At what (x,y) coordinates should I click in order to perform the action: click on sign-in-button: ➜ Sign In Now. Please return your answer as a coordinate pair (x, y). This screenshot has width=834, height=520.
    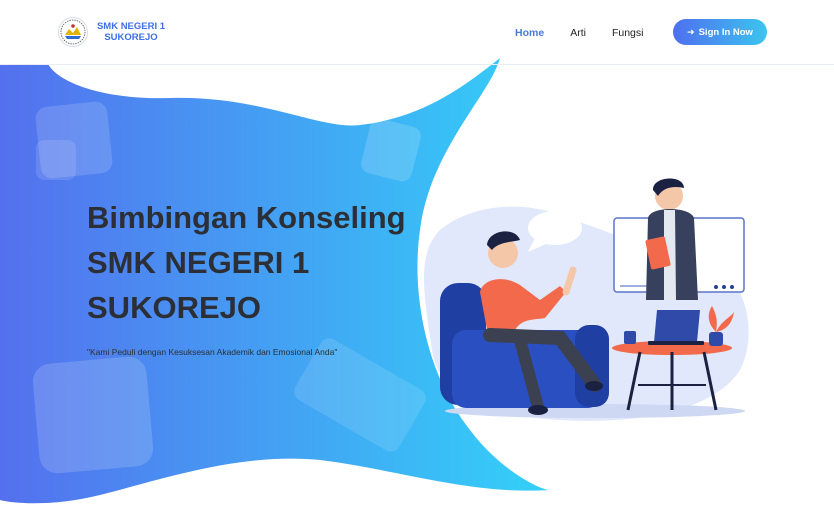
    Looking at the image, I should click on (720, 32).